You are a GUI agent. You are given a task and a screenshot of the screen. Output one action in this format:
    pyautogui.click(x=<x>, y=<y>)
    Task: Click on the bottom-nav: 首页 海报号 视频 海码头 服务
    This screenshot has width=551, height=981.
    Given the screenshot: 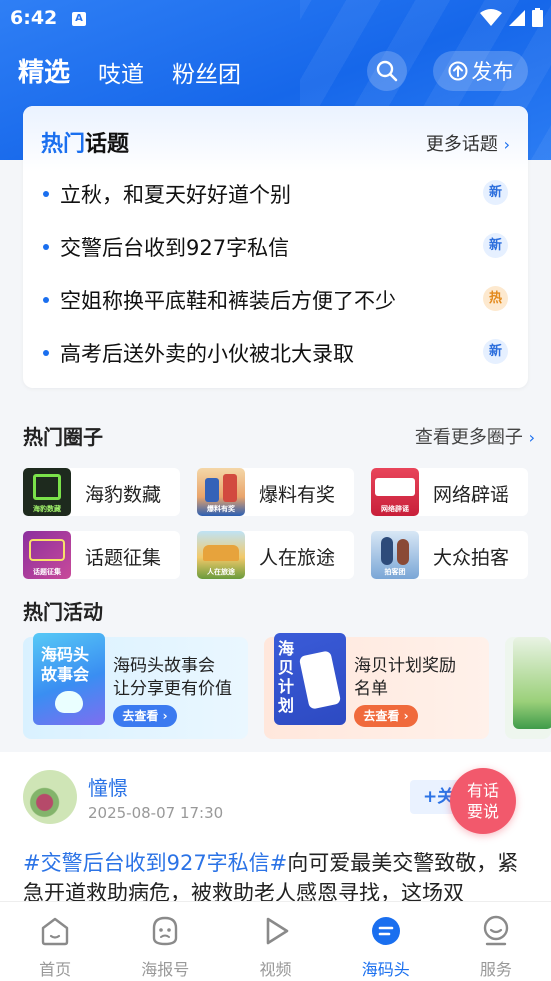 What is the action you would take?
    pyautogui.click(x=275, y=941)
    